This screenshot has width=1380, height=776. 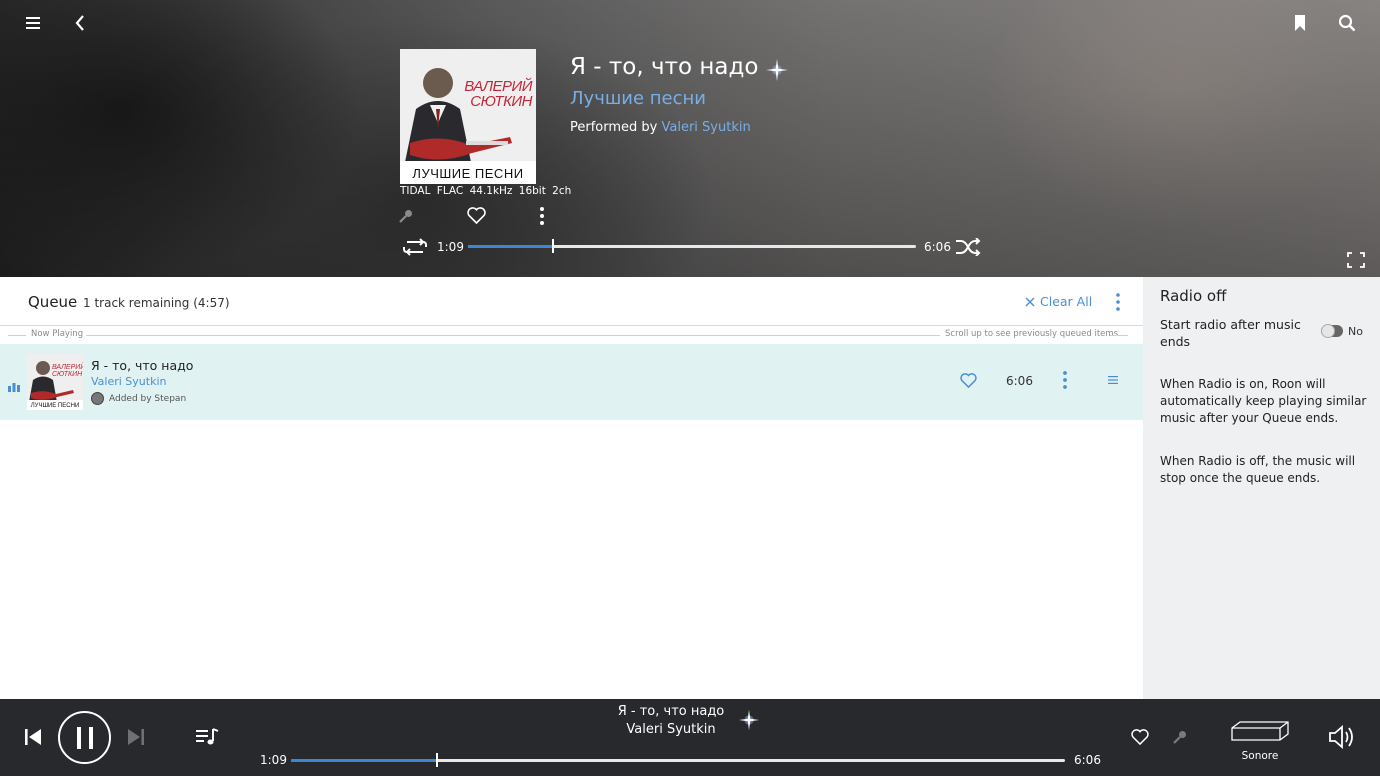 I want to click on queue-more-icon, so click(x=1118, y=302).